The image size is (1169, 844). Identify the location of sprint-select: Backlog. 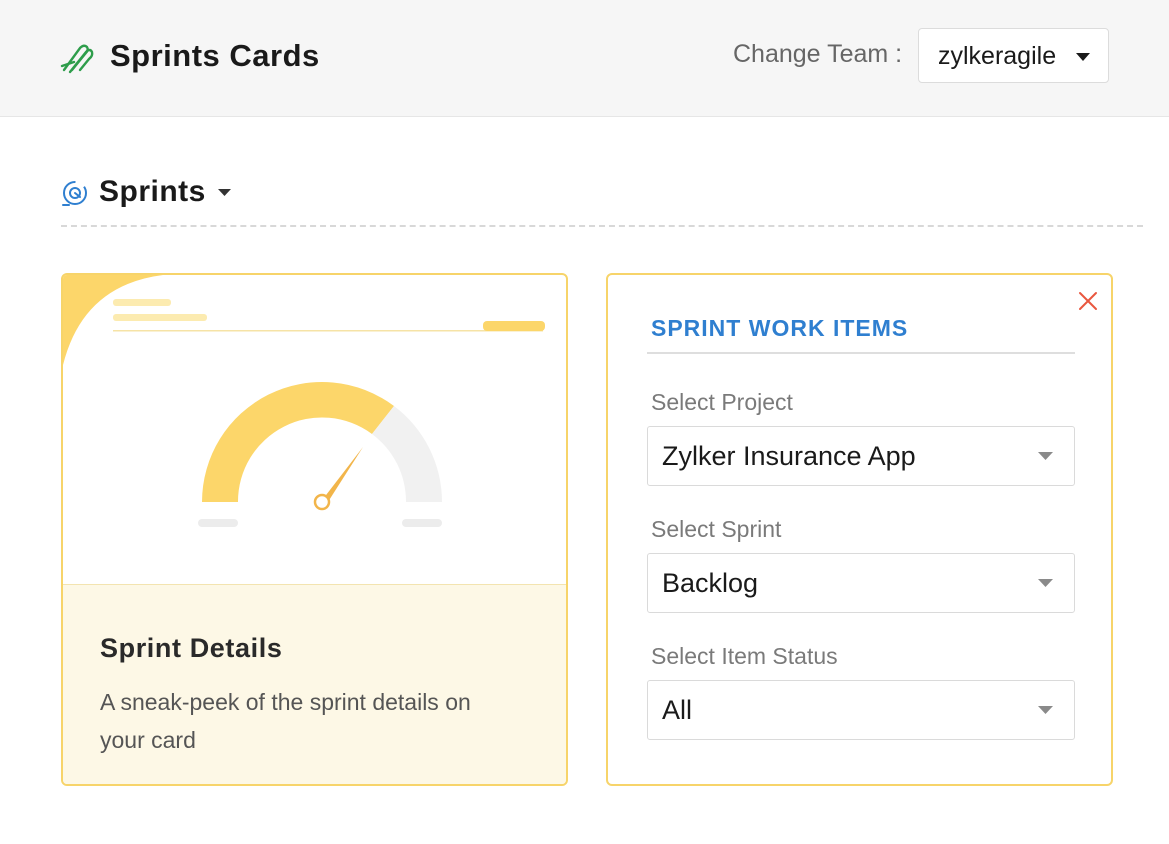
(861, 583).